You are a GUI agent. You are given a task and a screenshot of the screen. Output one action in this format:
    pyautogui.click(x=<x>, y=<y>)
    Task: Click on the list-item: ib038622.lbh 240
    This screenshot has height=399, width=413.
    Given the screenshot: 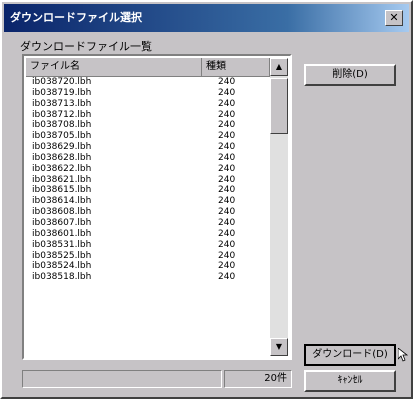 What is the action you would take?
    pyautogui.click(x=148, y=169)
    